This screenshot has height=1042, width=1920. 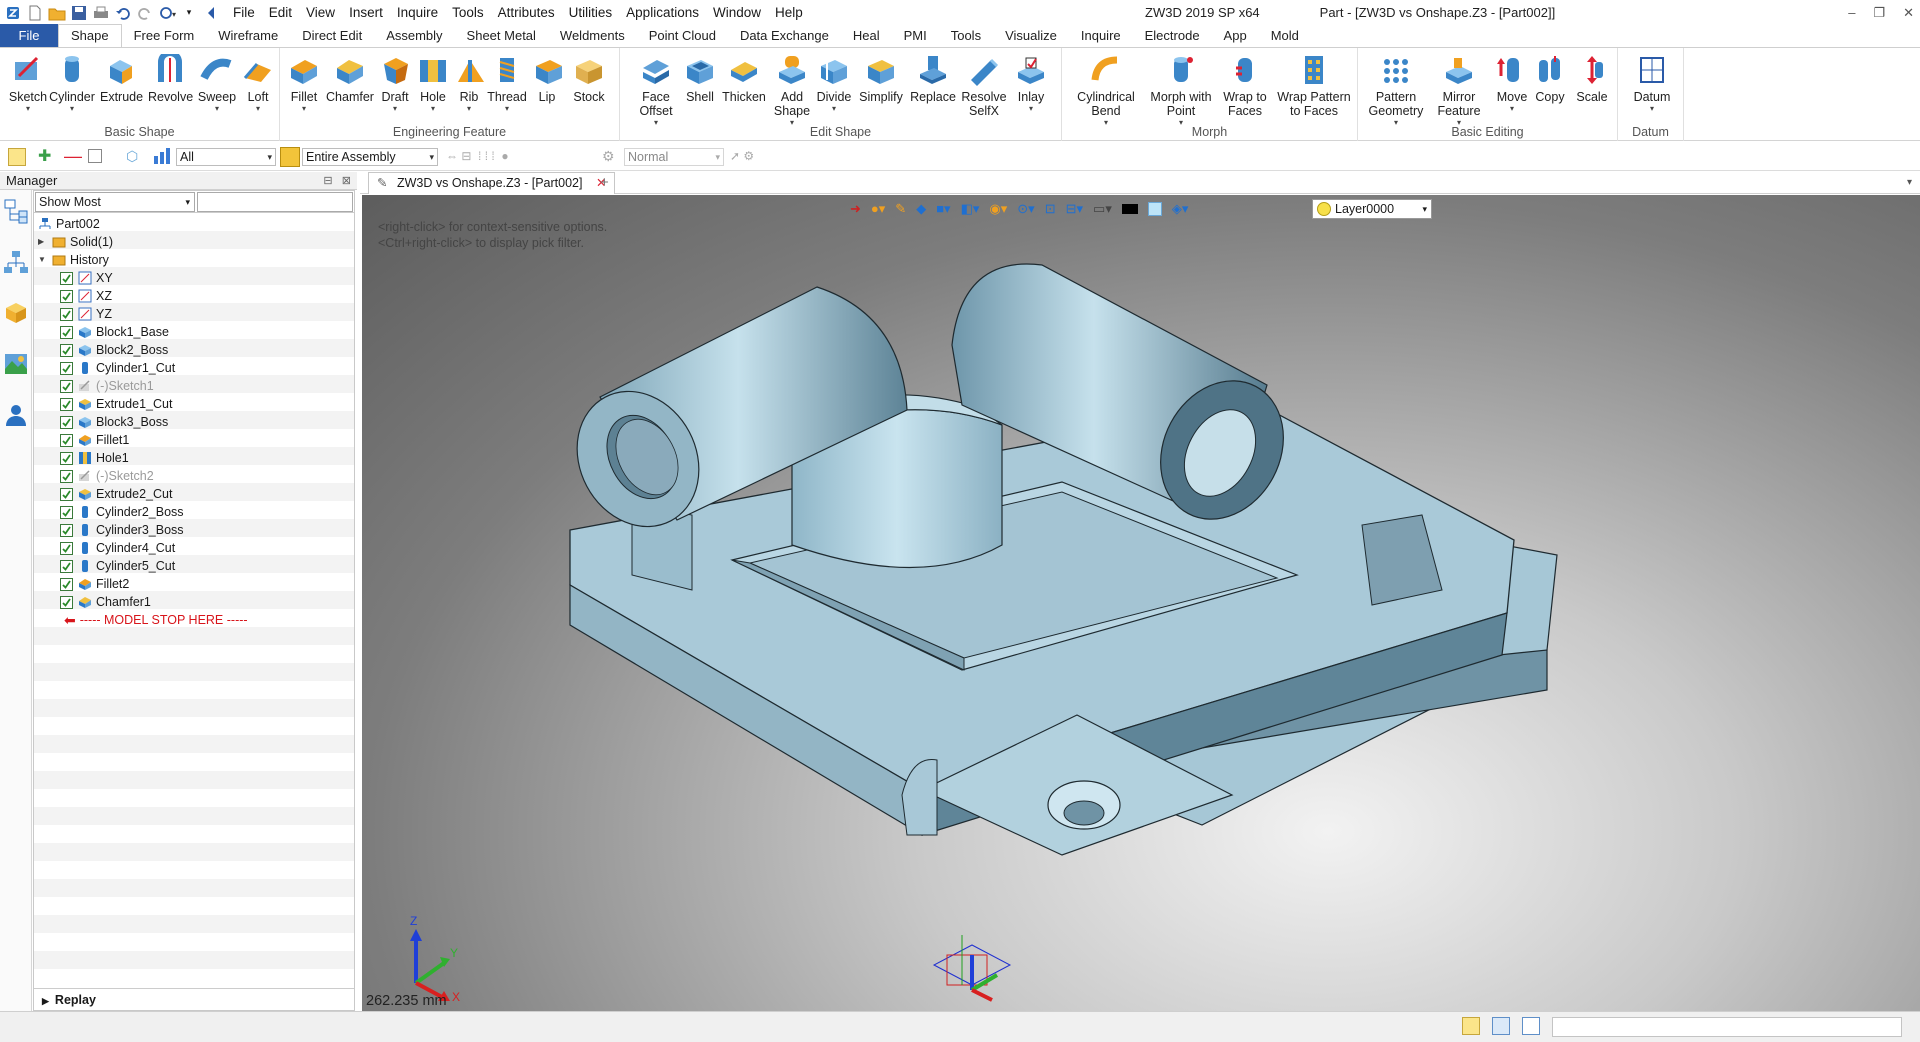 I want to click on redo-icon, so click(x=145, y=13).